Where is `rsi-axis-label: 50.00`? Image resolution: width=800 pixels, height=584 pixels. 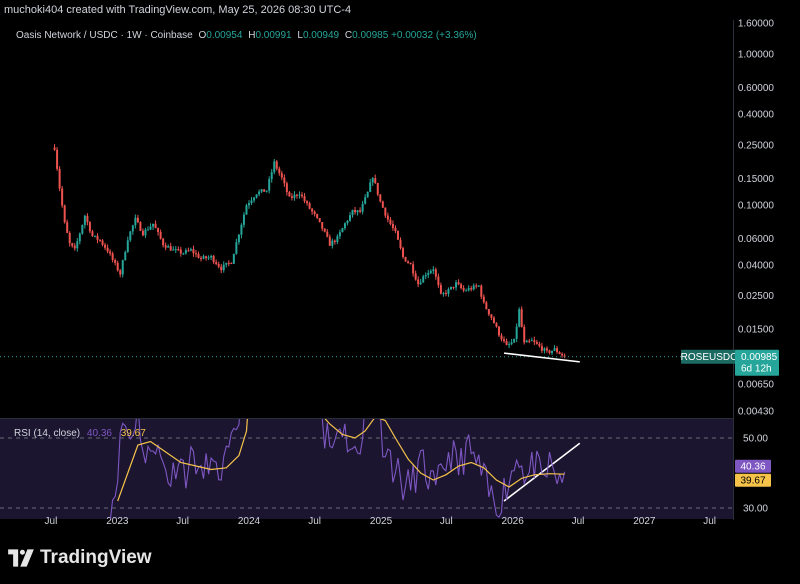 rsi-axis-label: 50.00 is located at coordinates (755, 439).